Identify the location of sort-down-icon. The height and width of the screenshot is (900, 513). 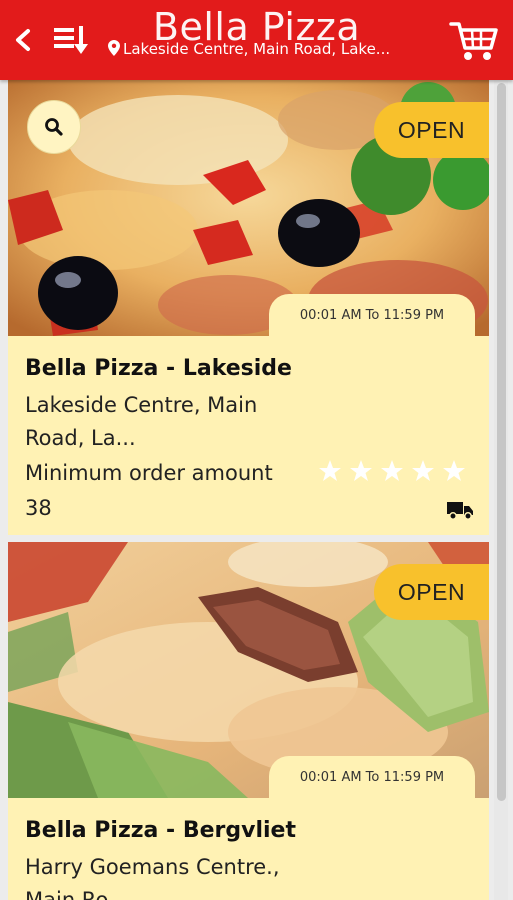
(70, 40).